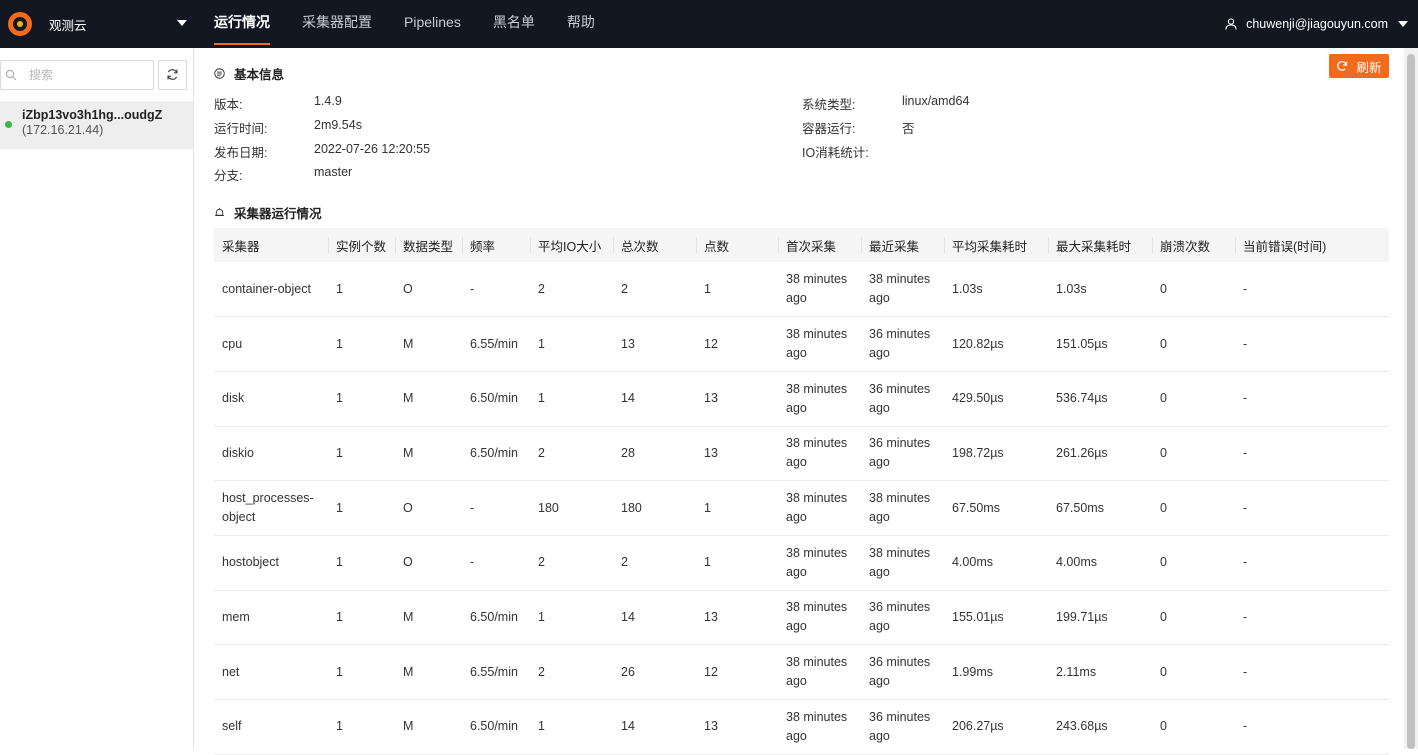 The height and width of the screenshot is (755, 1418). Describe the element at coordinates (1411, 401) in the screenshot. I see `scrollbar-thumb` at that location.